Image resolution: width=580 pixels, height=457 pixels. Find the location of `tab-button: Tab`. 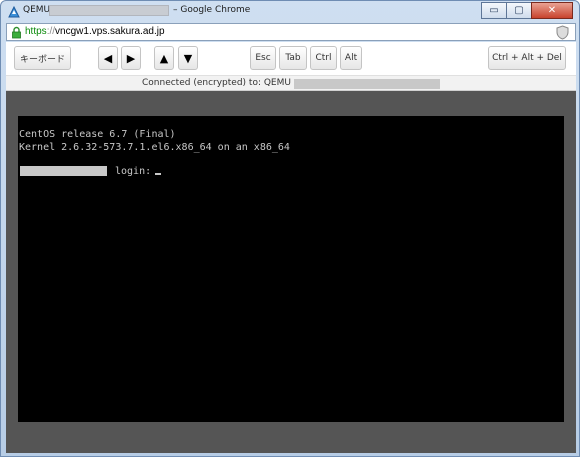

tab-button: Tab is located at coordinates (293, 58).